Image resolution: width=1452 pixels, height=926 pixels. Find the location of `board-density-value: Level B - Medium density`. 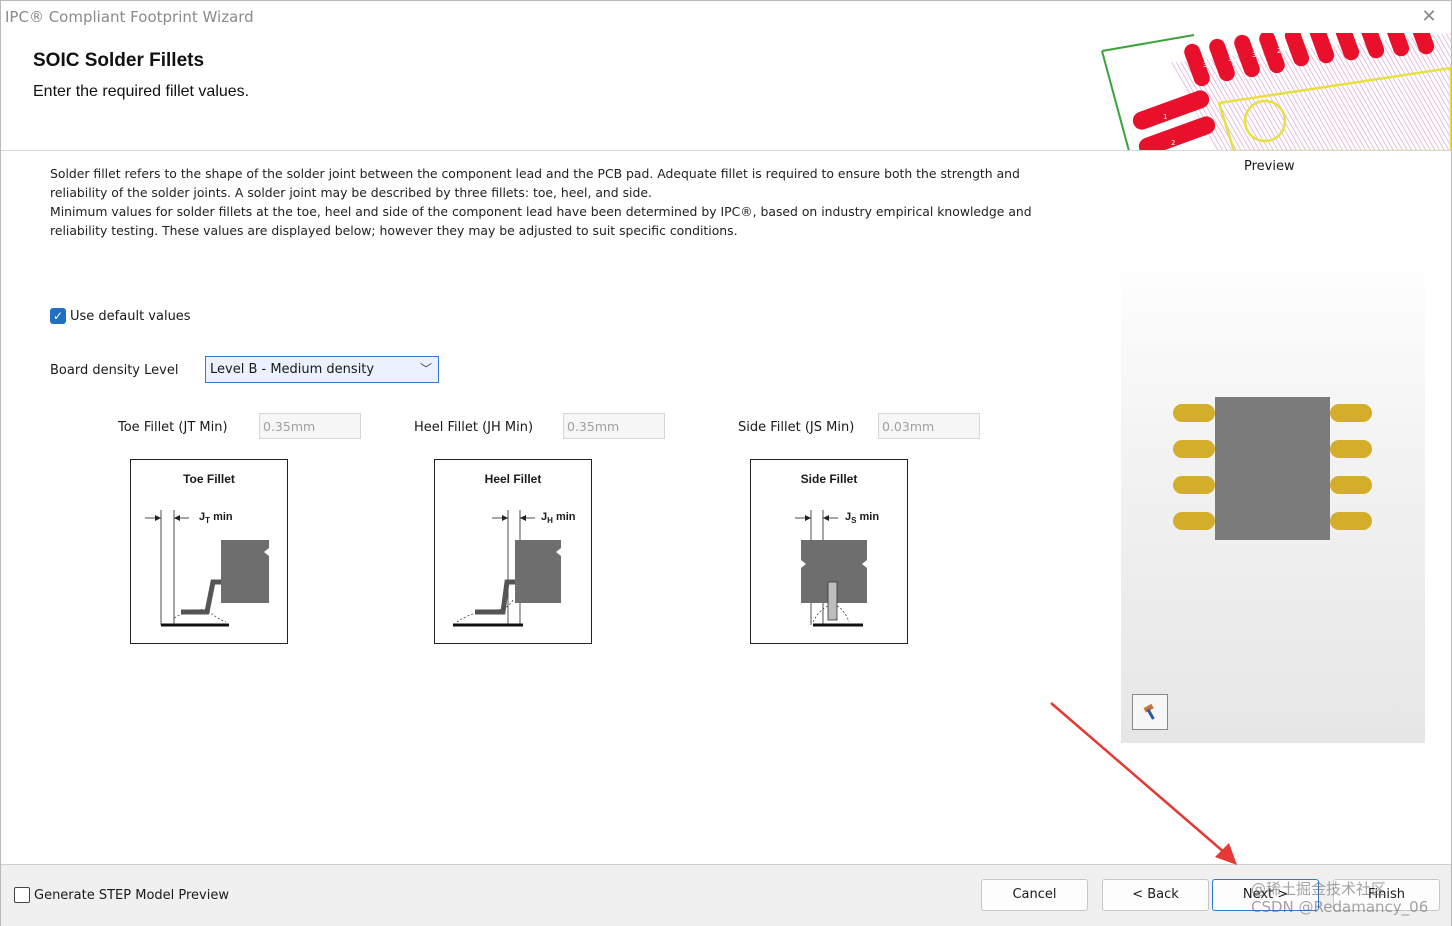

board-density-value: Level B - Medium density is located at coordinates (292, 369).